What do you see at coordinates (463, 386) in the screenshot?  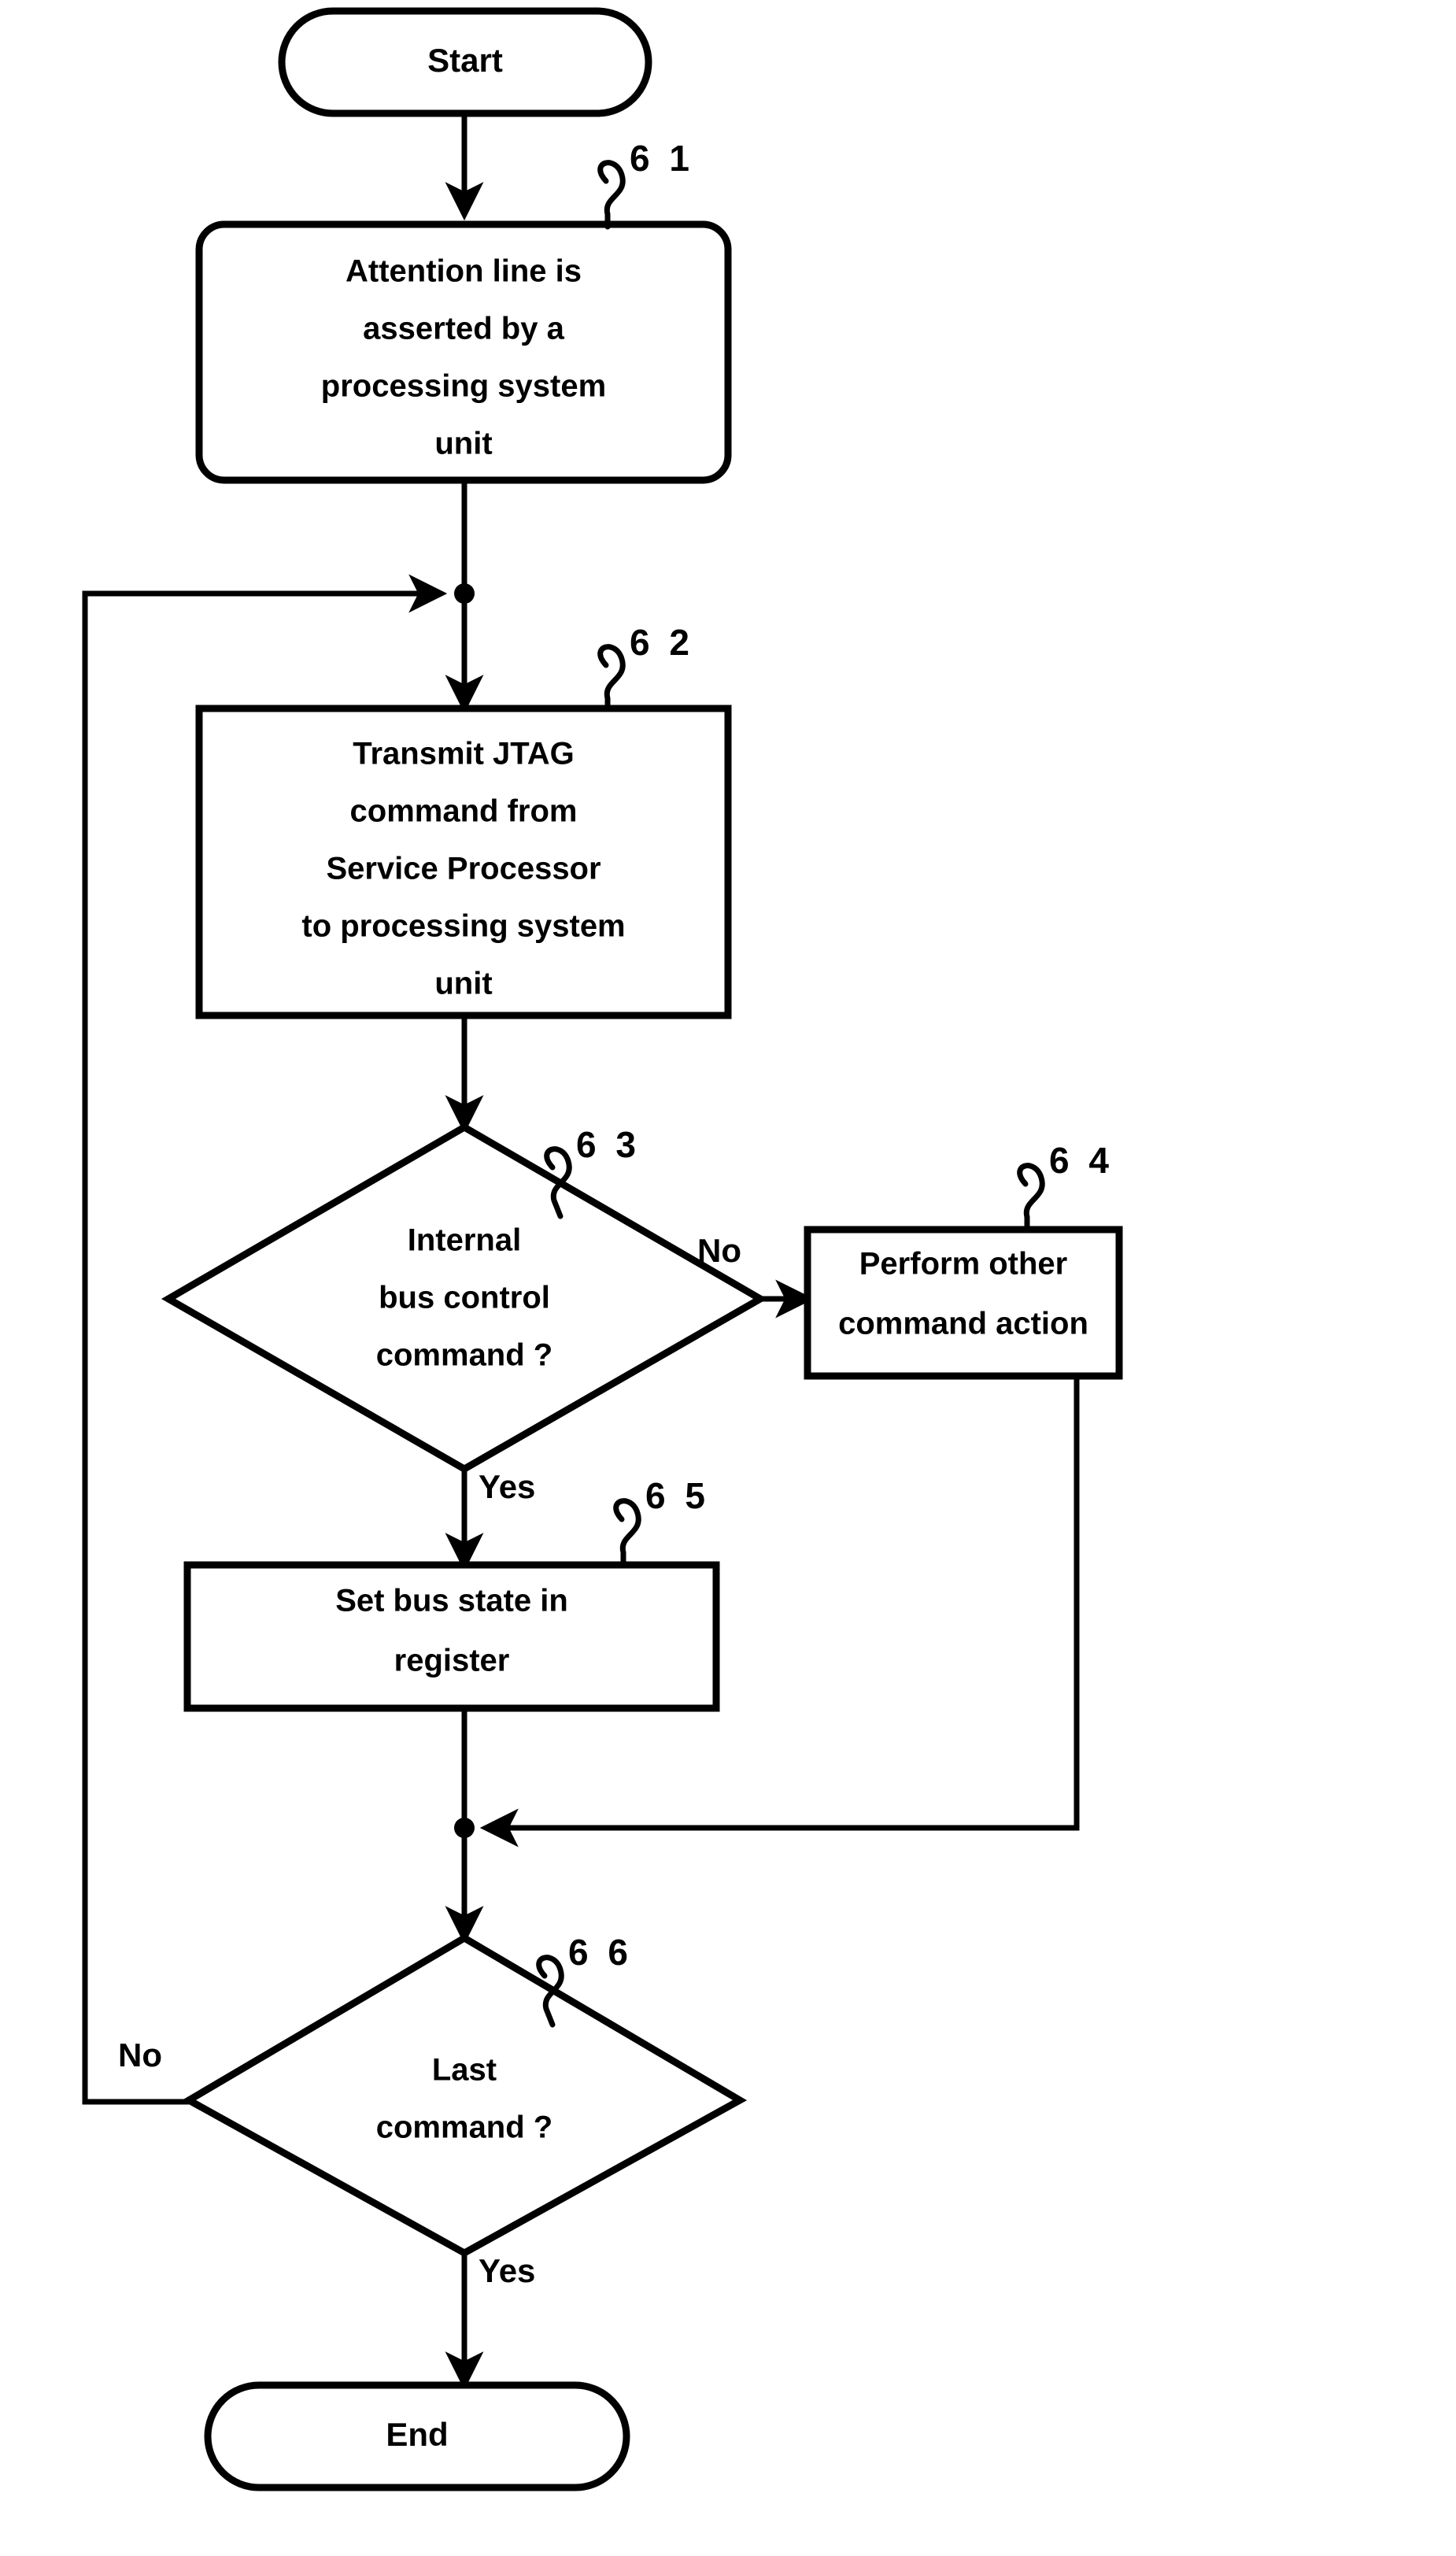 I see `node-61-line-3: processing system` at bounding box center [463, 386].